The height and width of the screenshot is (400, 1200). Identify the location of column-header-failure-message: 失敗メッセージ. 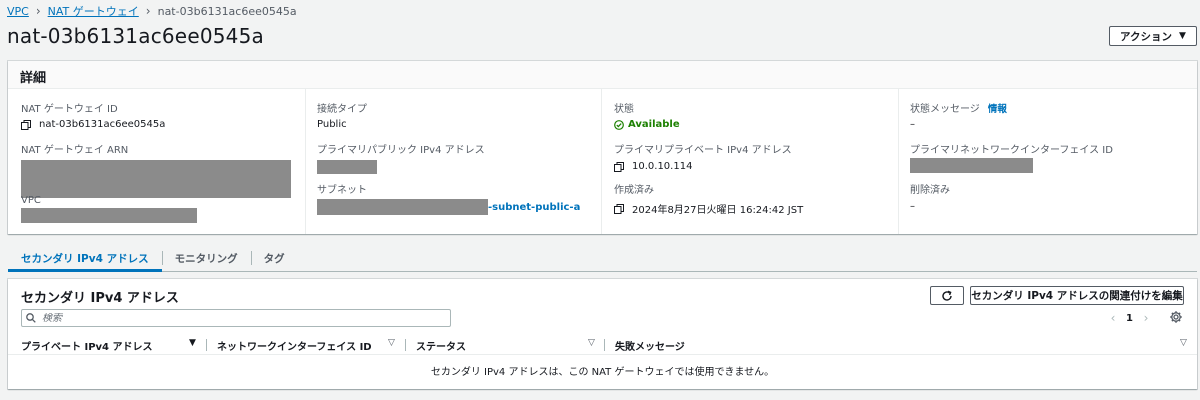
(650, 345).